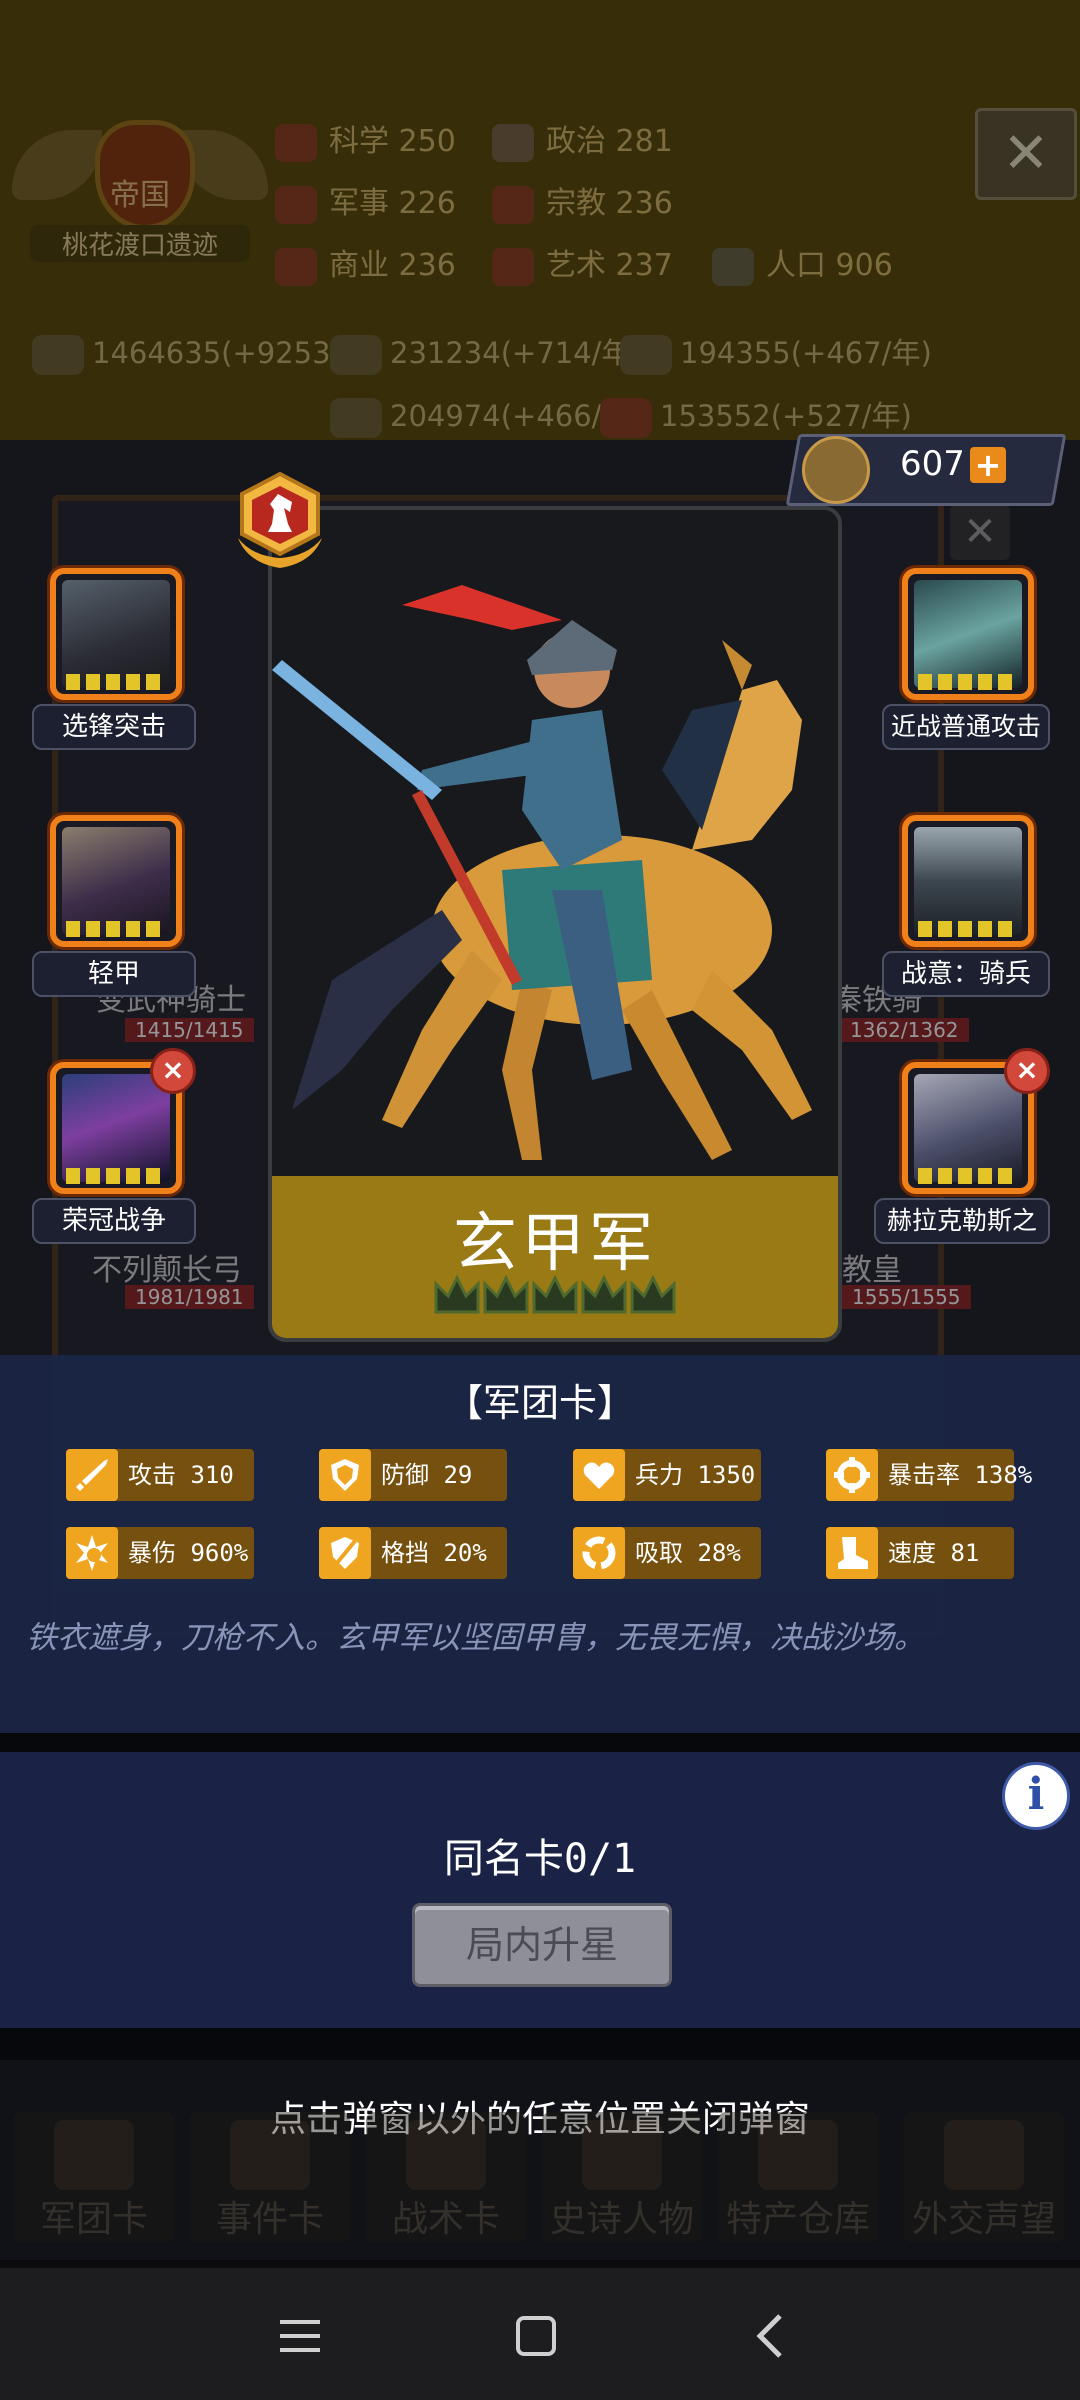 The height and width of the screenshot is (2400, 1080). I want to click on star-up-button: 局内升星, so click(542, 1945).